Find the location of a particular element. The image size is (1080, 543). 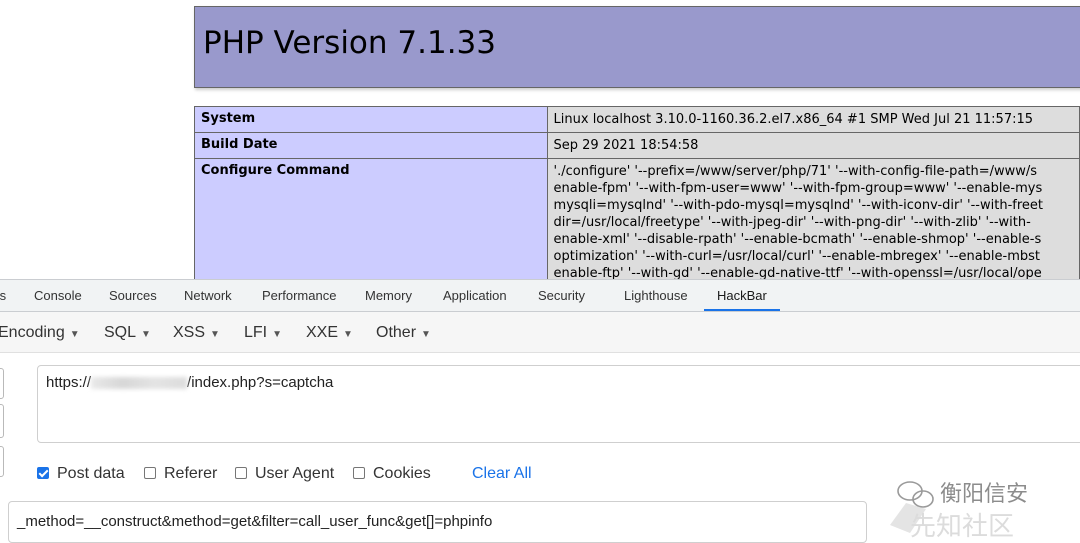

url-suffix: /index.php?s=captcha is located at coordinates (260, 382).